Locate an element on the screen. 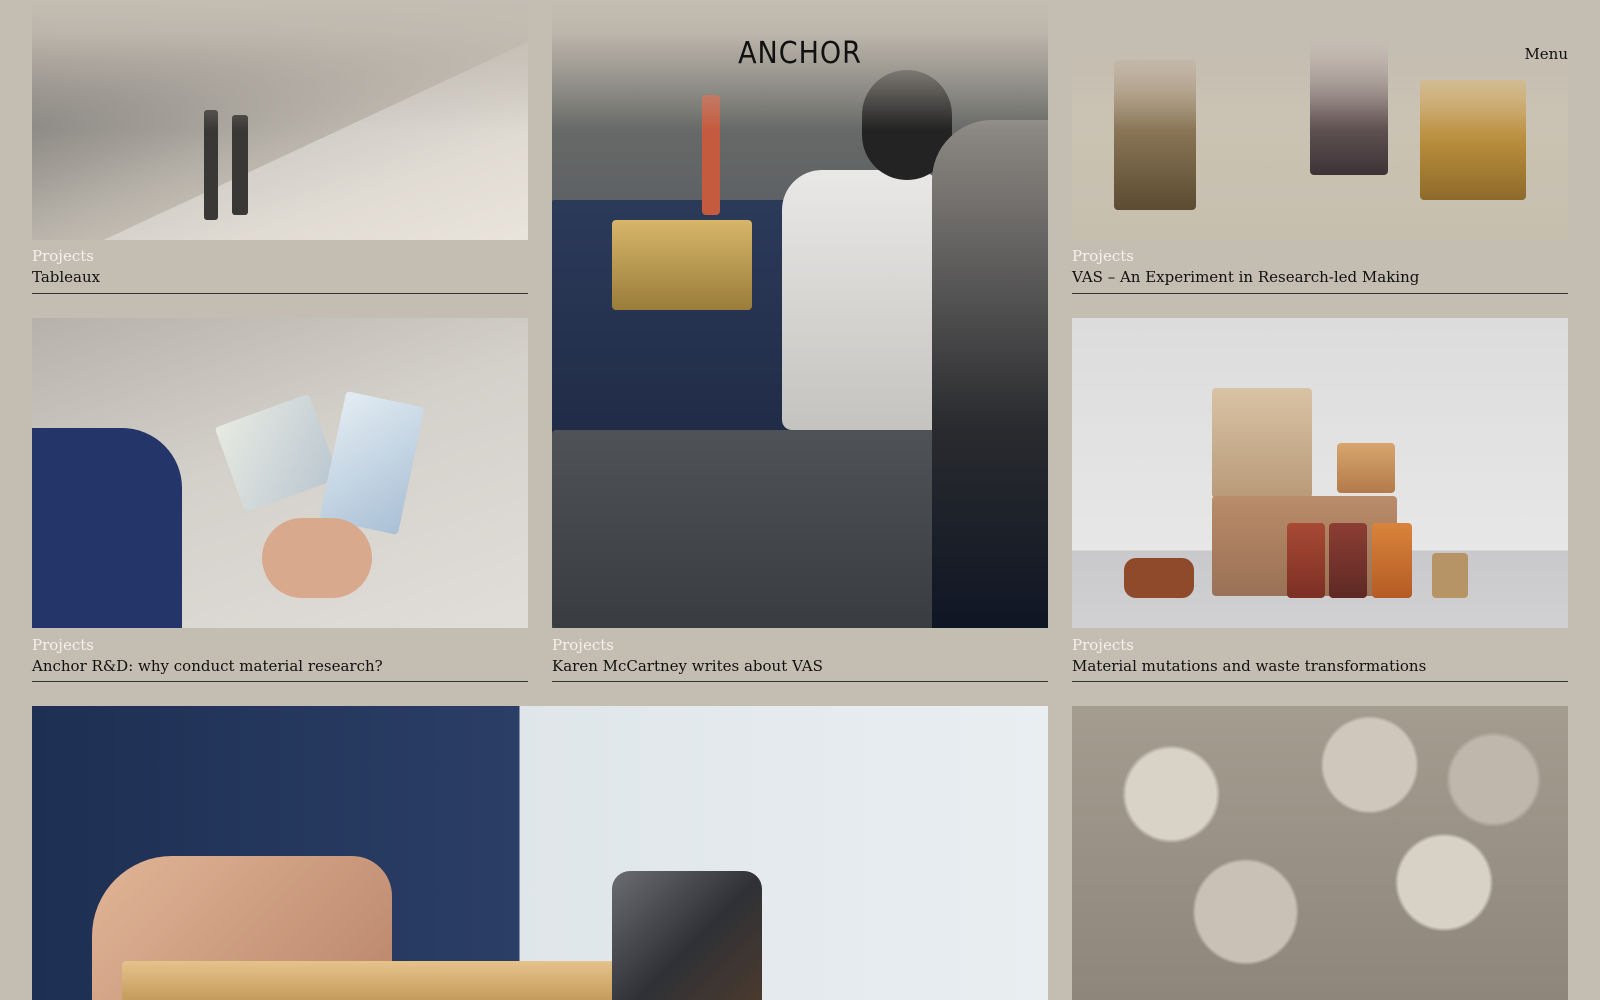  project-image-rd is located at coordinates (280, 473).